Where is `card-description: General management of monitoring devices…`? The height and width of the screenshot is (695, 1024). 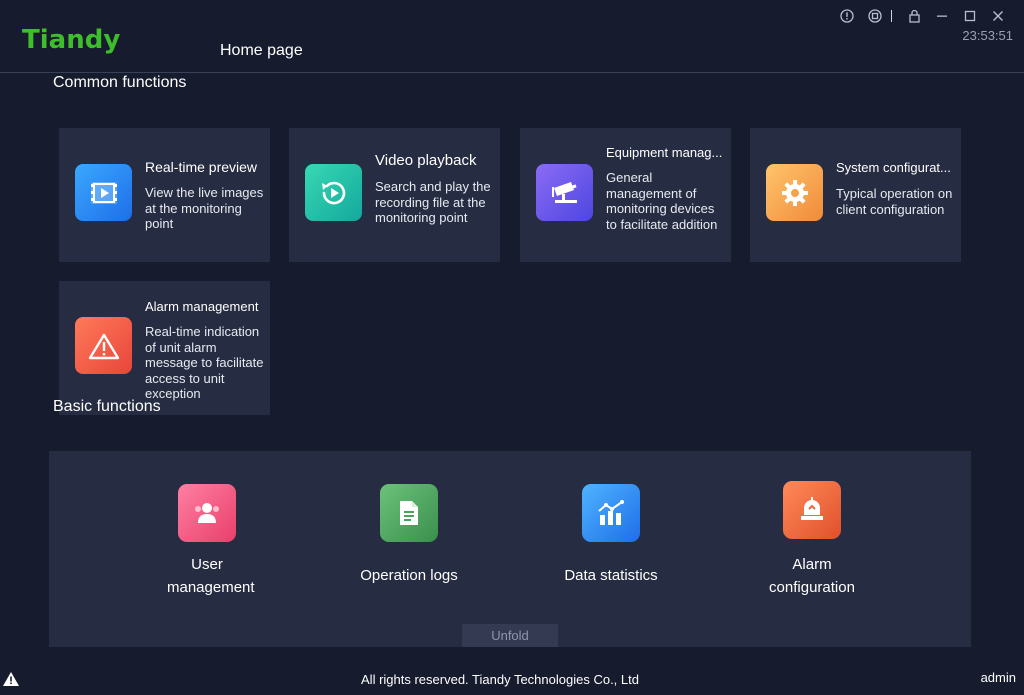
card-description: General management of monitoring devices… is located at coordinates (662, 201).